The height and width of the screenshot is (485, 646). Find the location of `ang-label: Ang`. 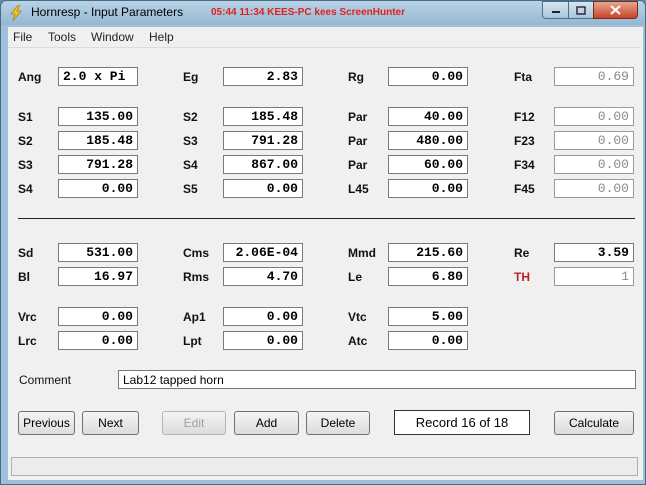

ang-label: Ang is located at coordinates (30, 77).